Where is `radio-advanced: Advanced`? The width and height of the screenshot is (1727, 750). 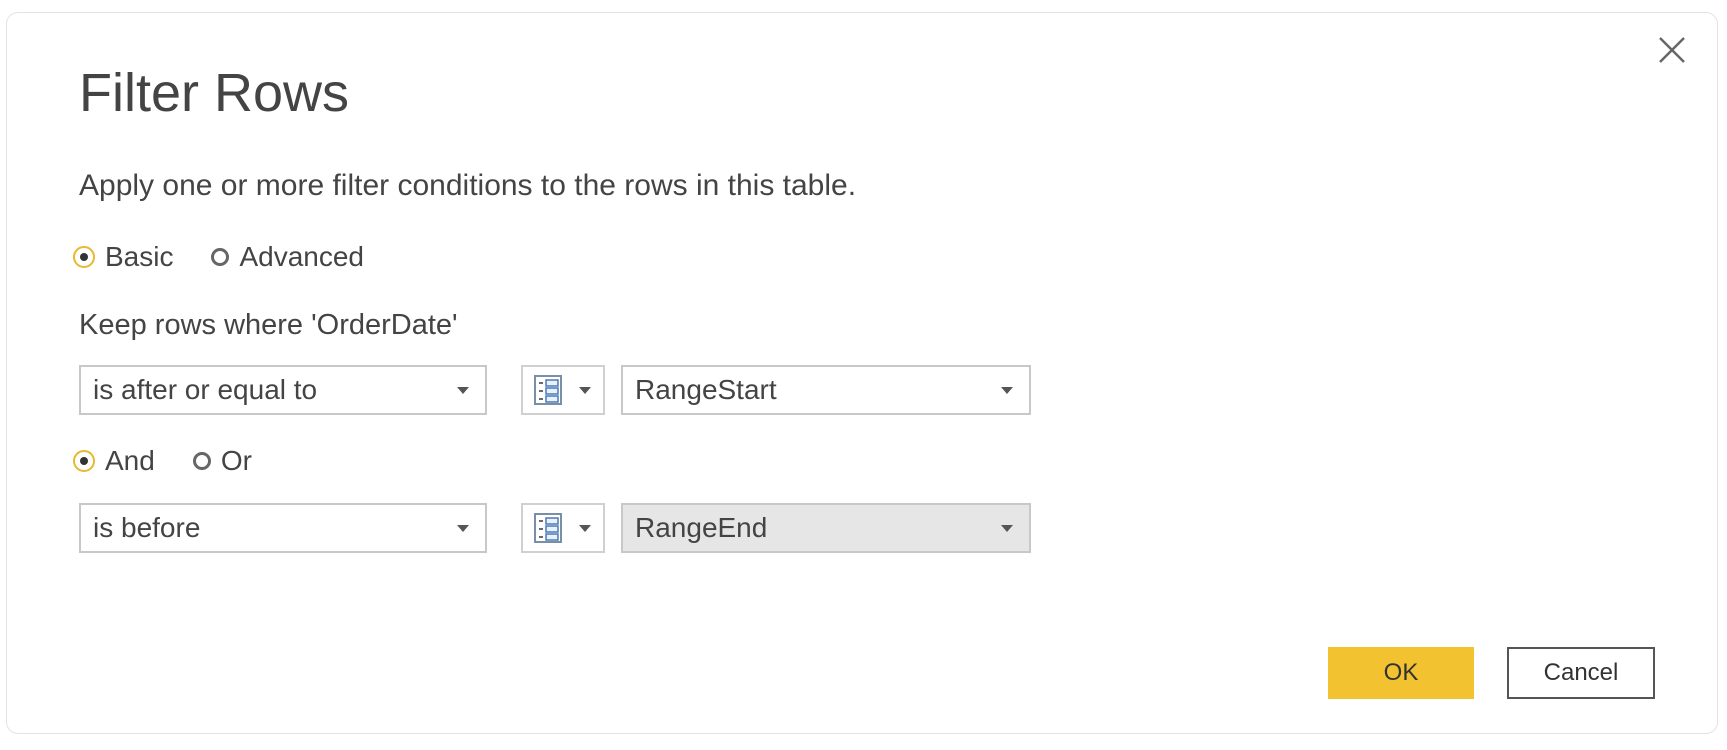
radio-advanced: Advanced is located at coordinates (287, 257).